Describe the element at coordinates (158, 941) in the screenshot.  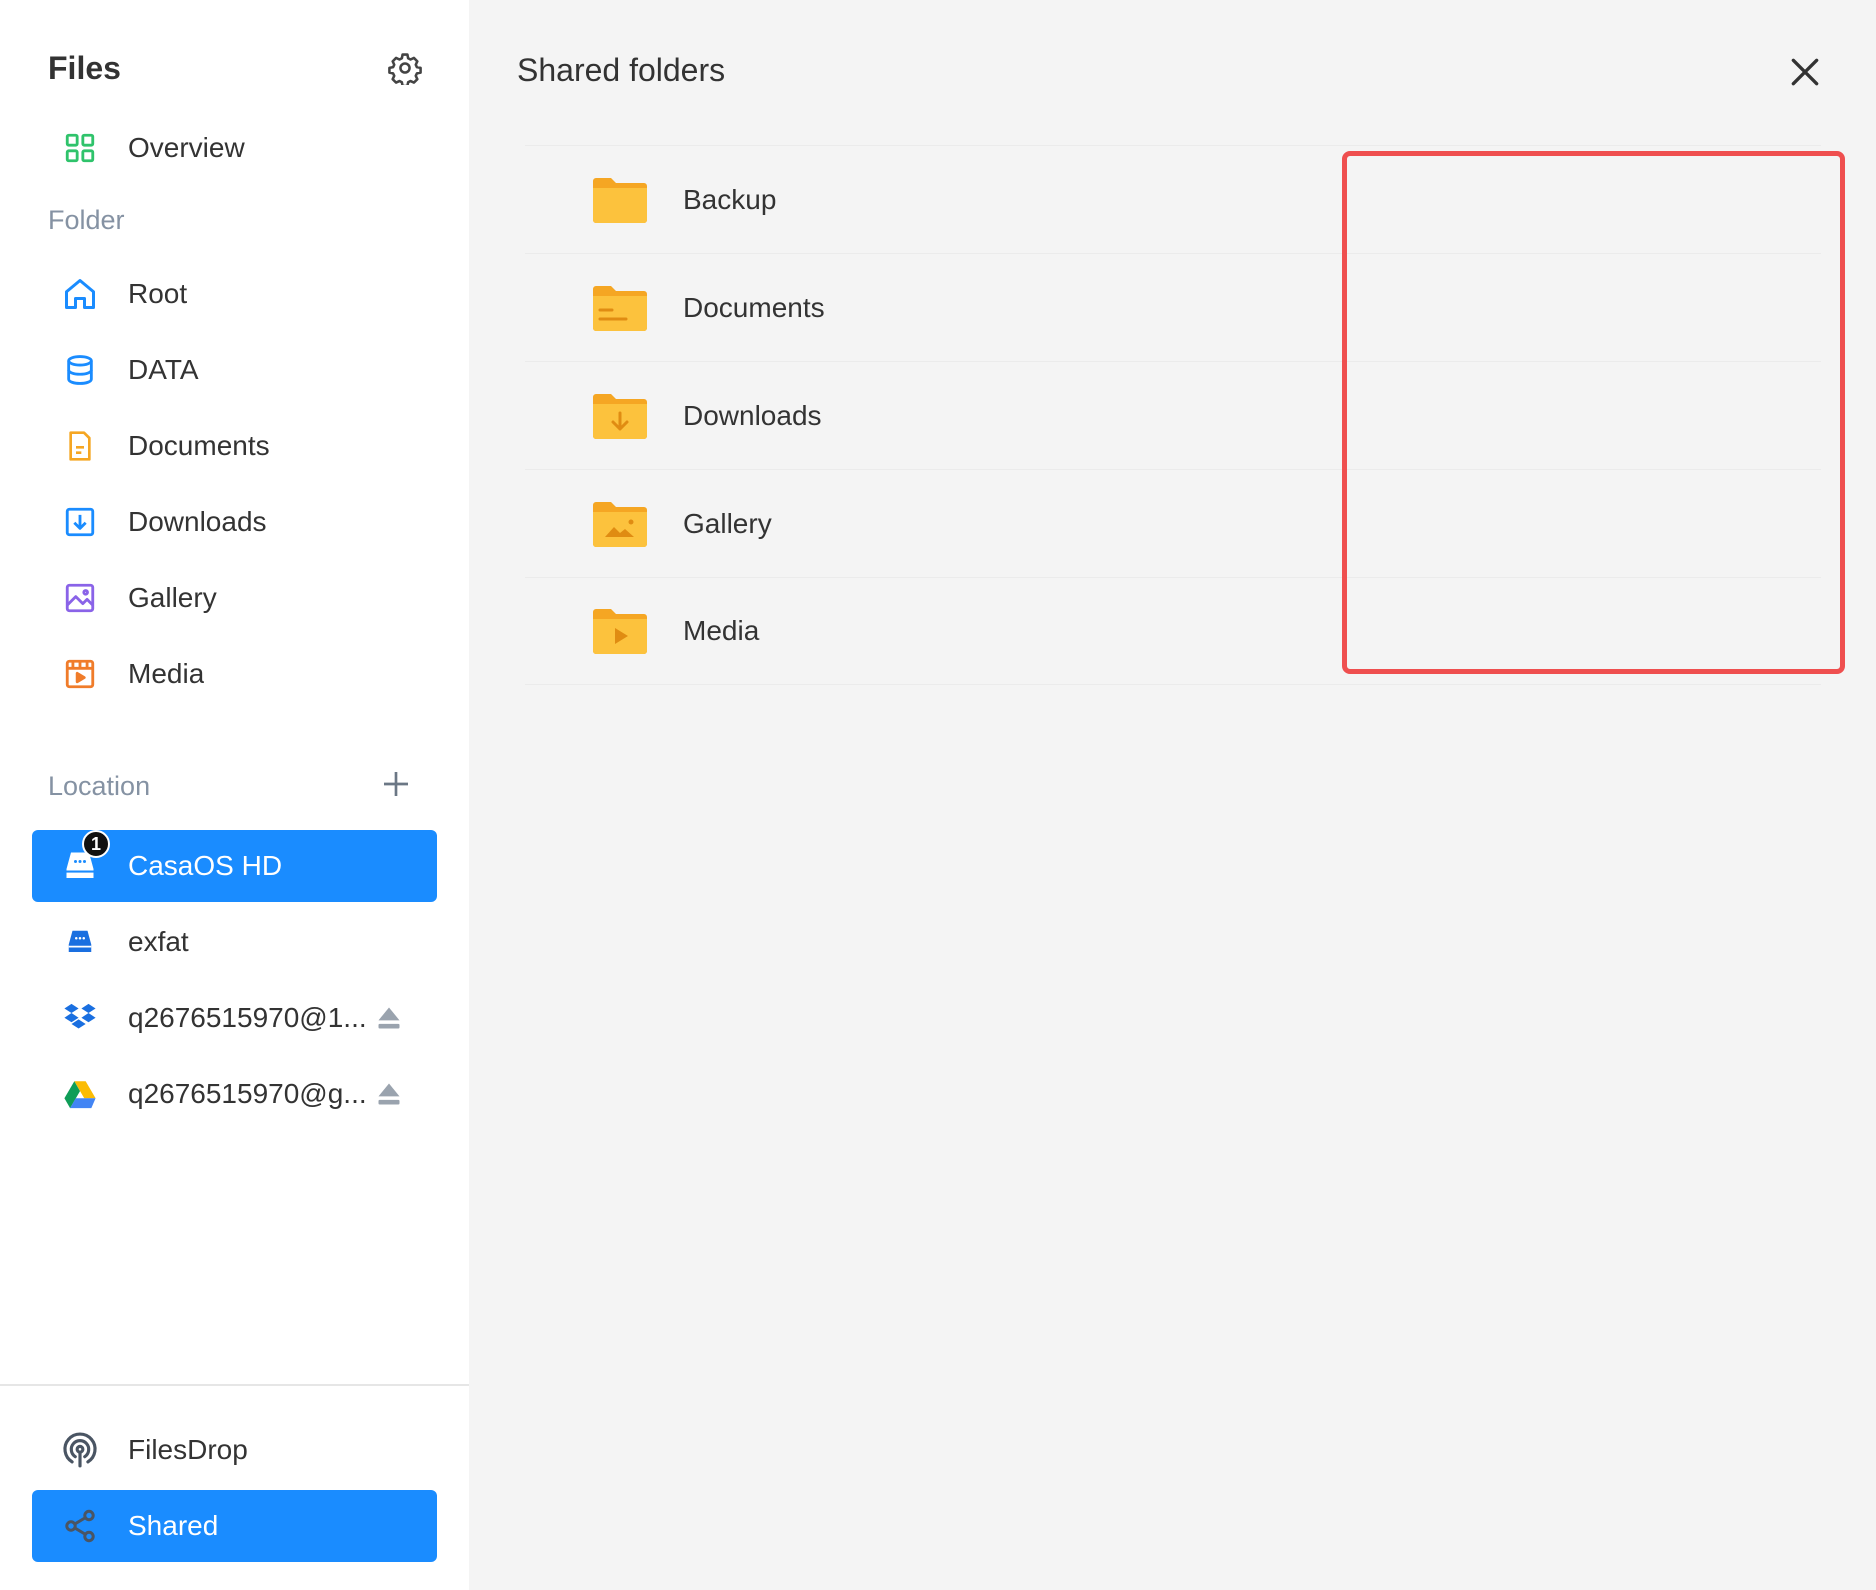
I see `location-item-label: exfat` at that location.